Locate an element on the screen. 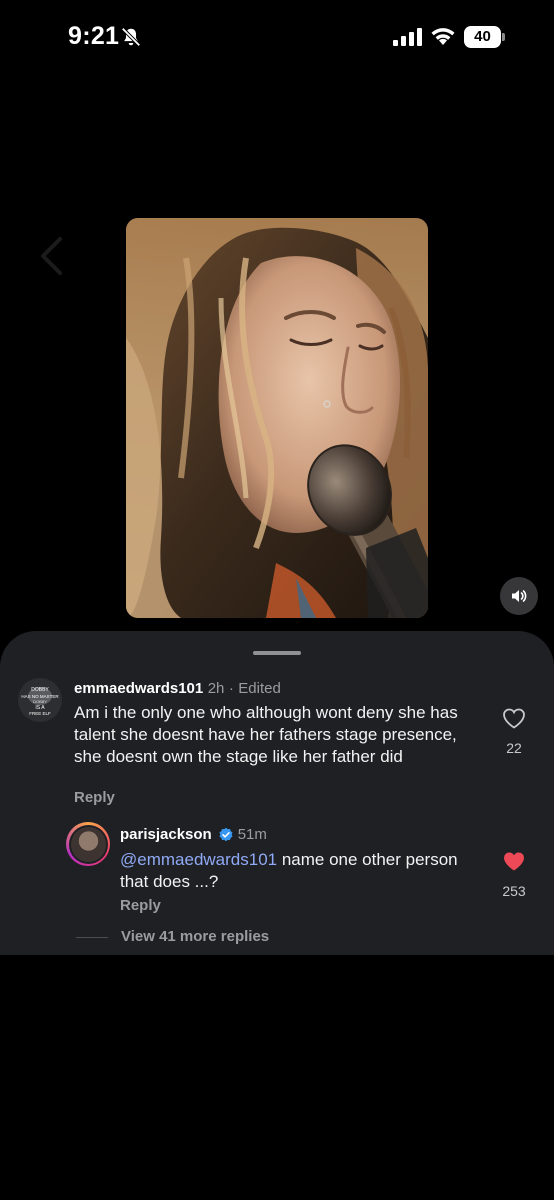 The width and height of the screenshot is (554, 1200). avatar-ring-gap is located at coordinates (88, 844).